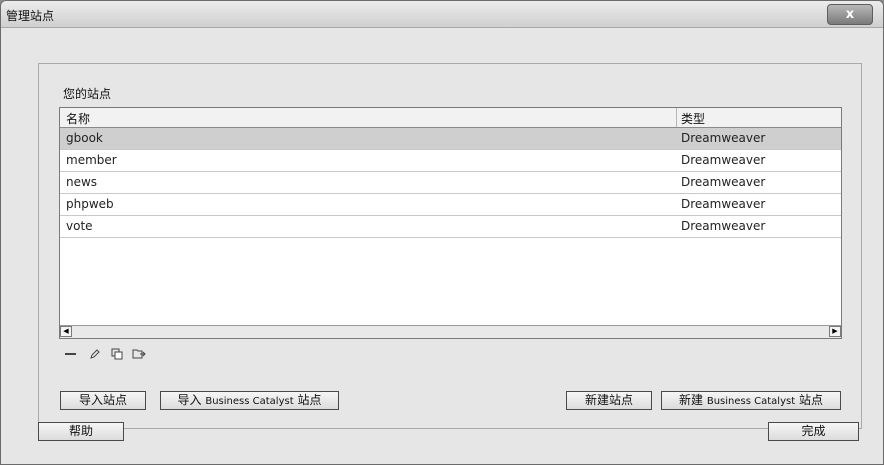 The image size is (884, 465). Describe the element at coordinates (450, 205) in the screenshot. I see `table-row: phpweb Dreamweaver` at that location.